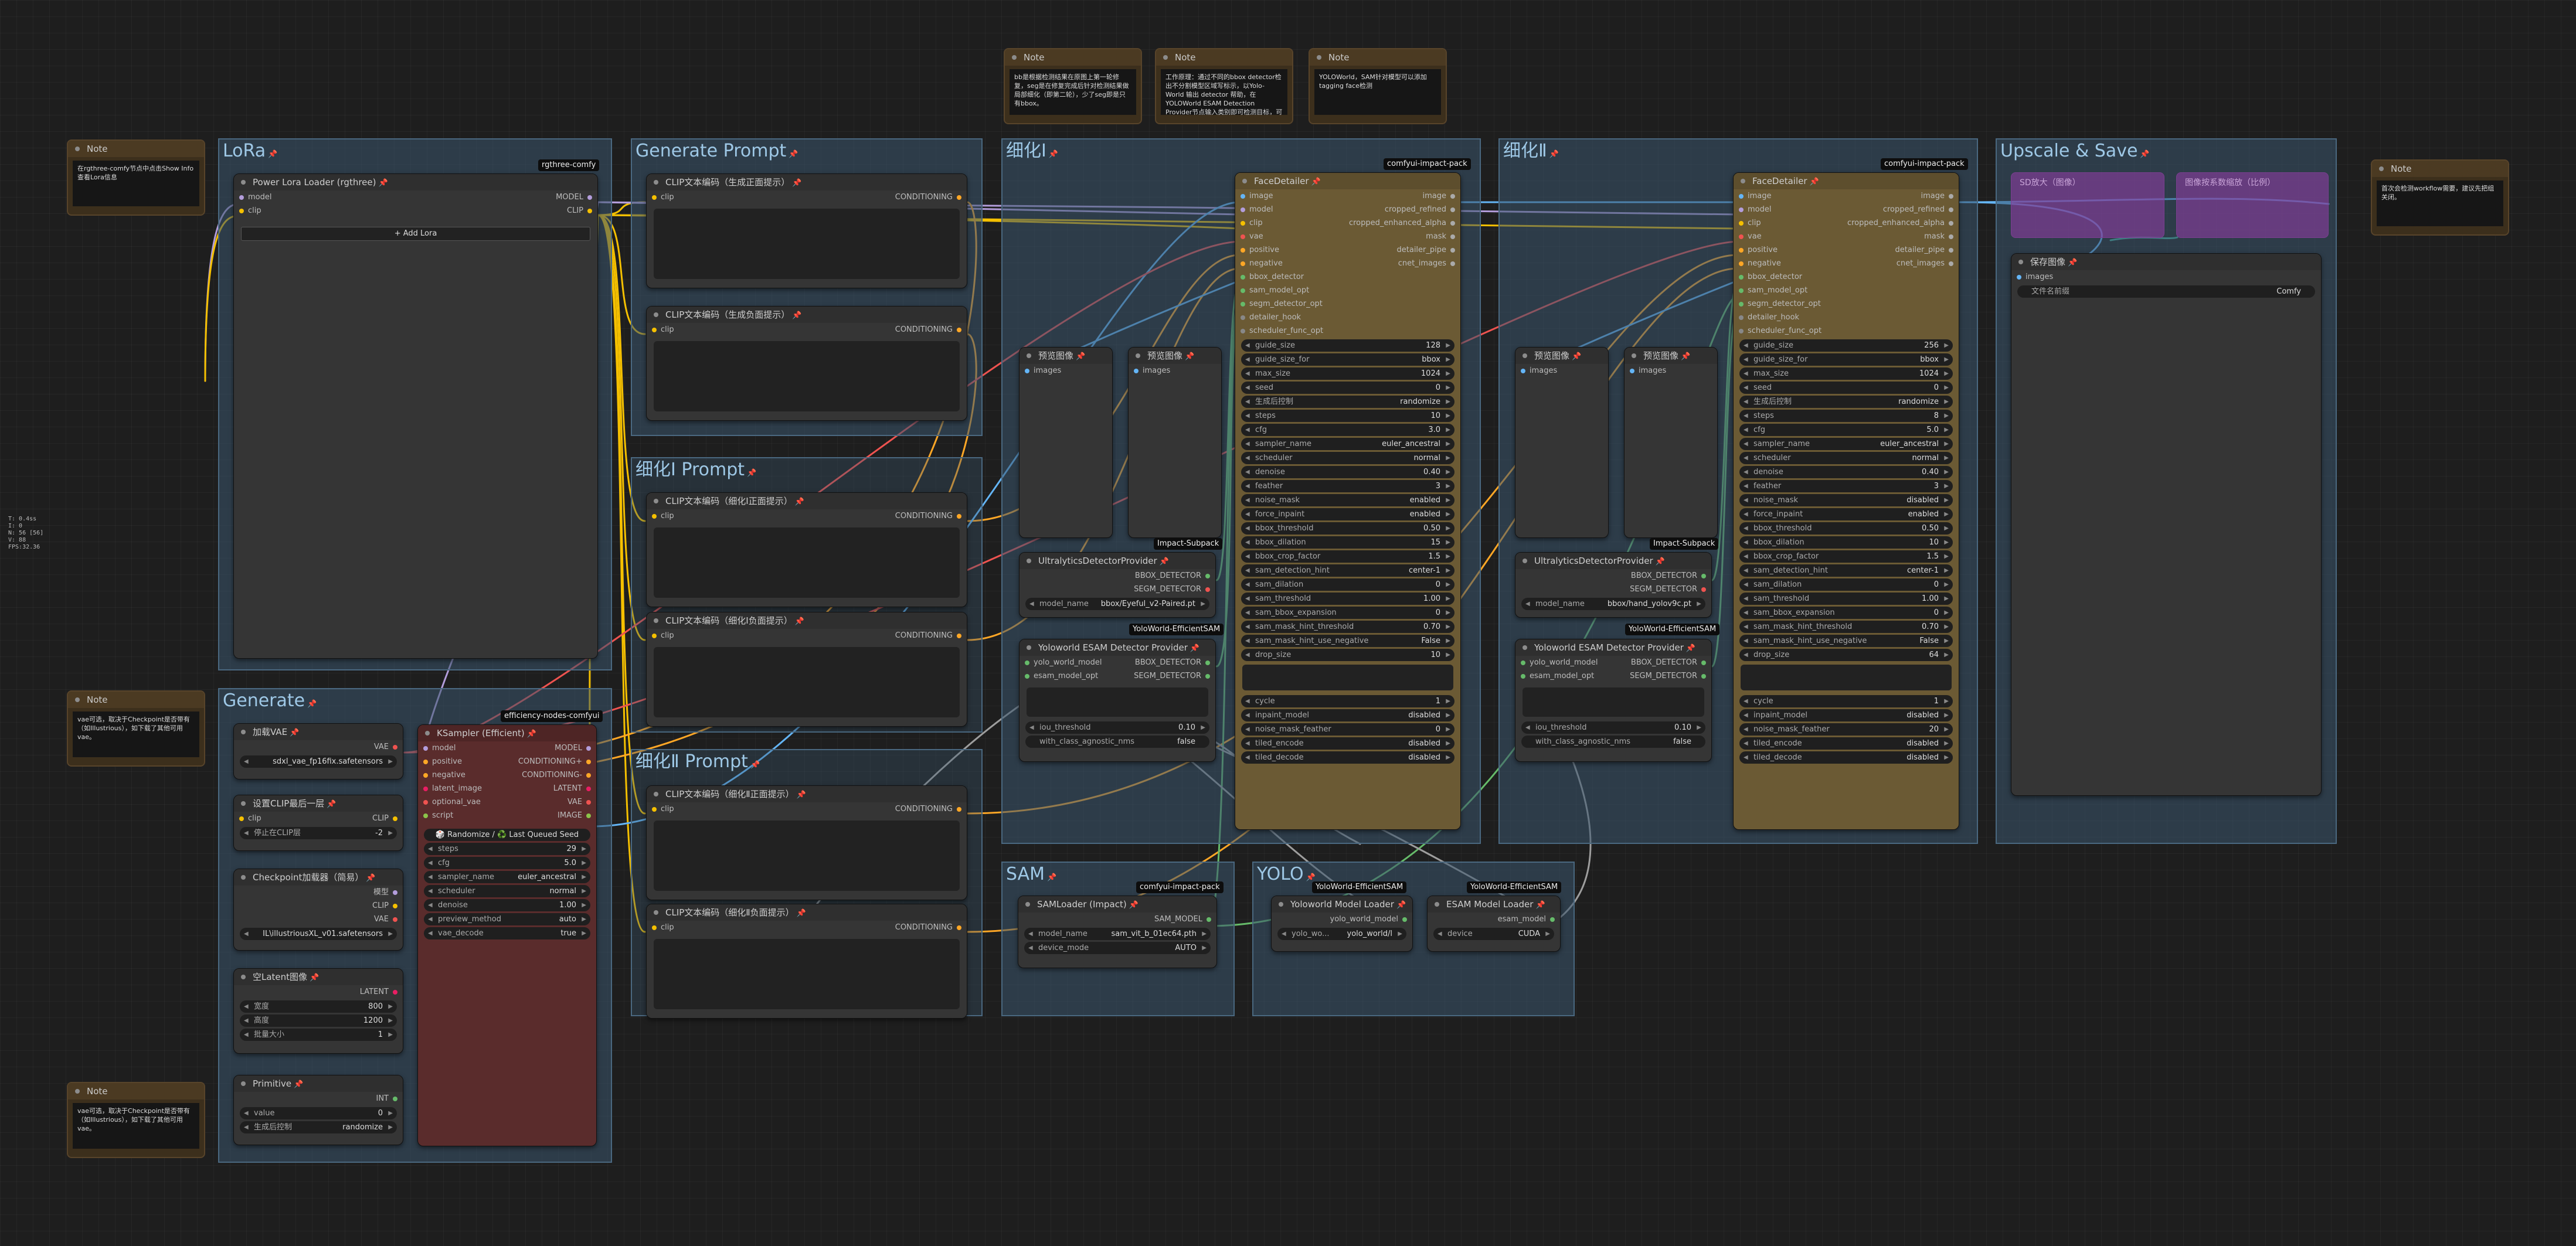 The image size is (2576, 1246). Describe the element at coordinates (1846, 416) in the screenshot. I see `face-detailer-widget: steps8` at that location.